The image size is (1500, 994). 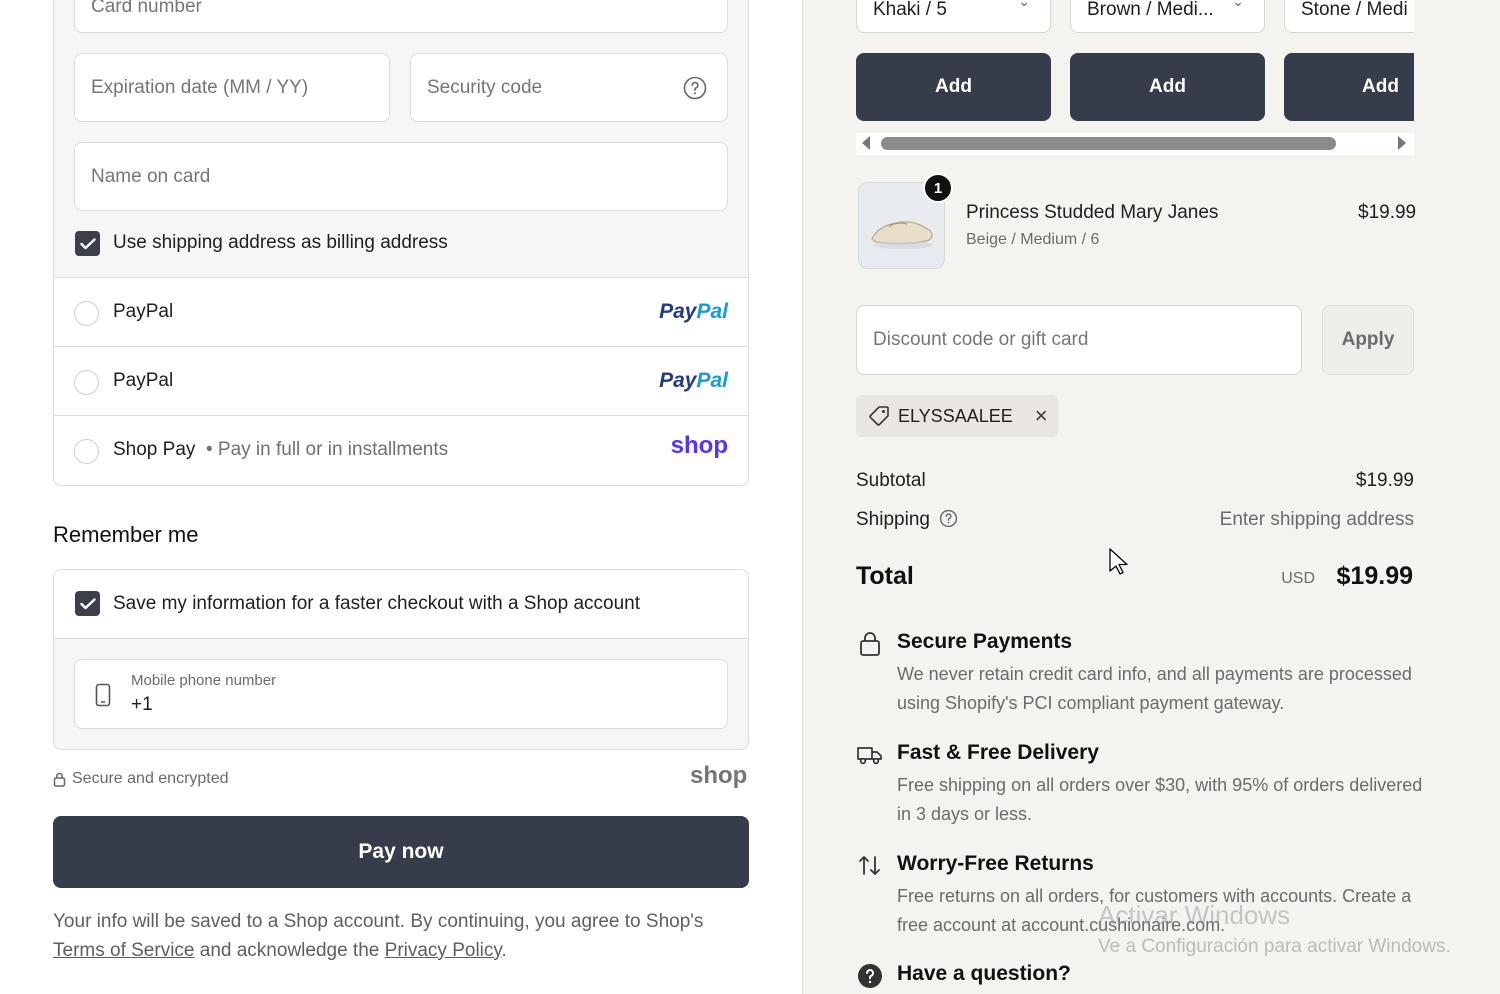 What do you see at coordinates (1135, 481) in the screenshot?
I see `subtotal-row: Subtotal $19.99` at bounding box center [1135, 481].